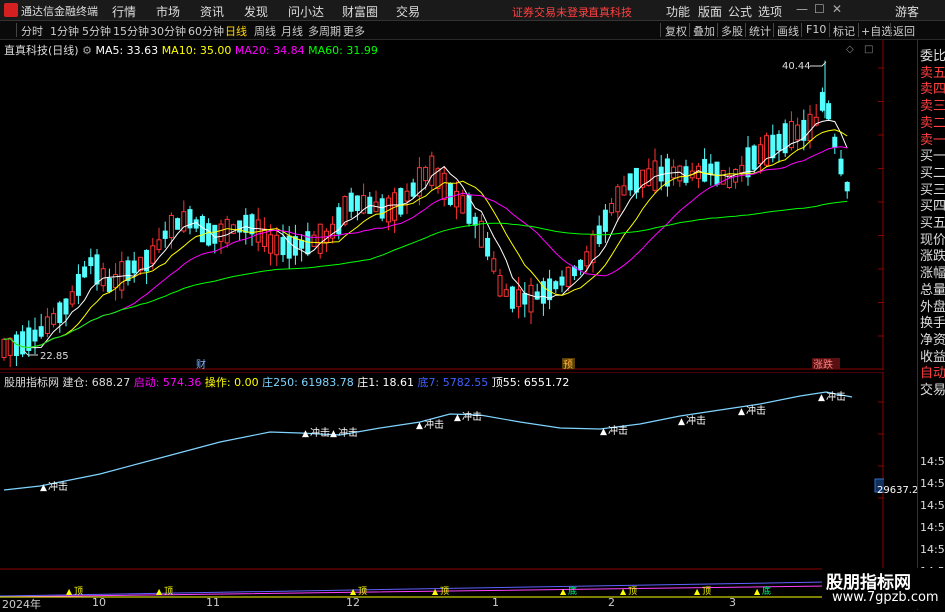  What do you see at coordinates (32, 31) in the screenshot?
I see `tab-fenshi: 分时` at bounding box center [32, 31].